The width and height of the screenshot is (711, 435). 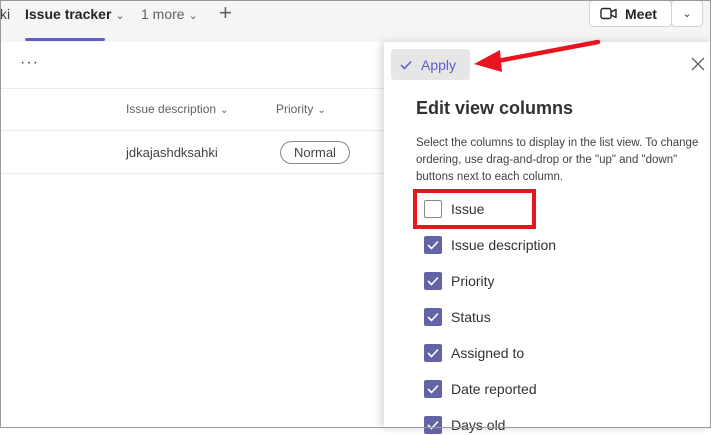 I want to click on more-options-icon: ···, so click(x=29, y=63).